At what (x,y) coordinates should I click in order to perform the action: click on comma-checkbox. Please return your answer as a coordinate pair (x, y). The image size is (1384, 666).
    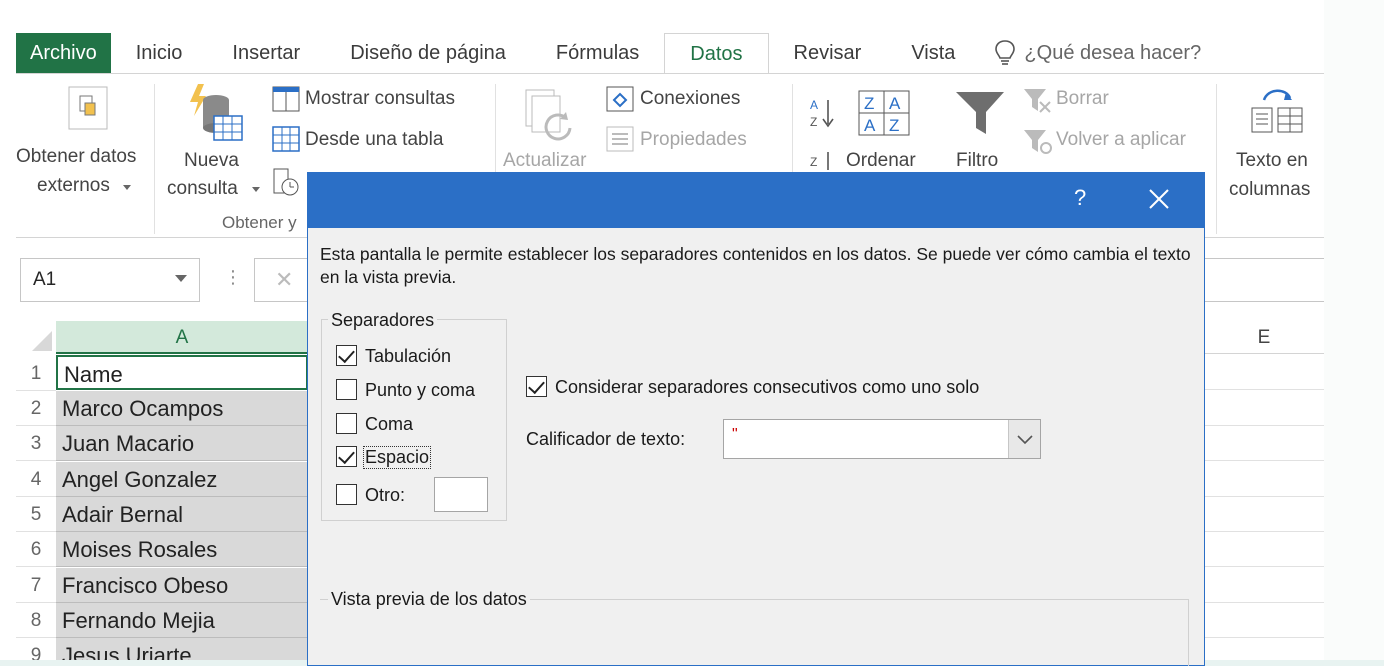
    Looking at the image, I should click on (346, 423).